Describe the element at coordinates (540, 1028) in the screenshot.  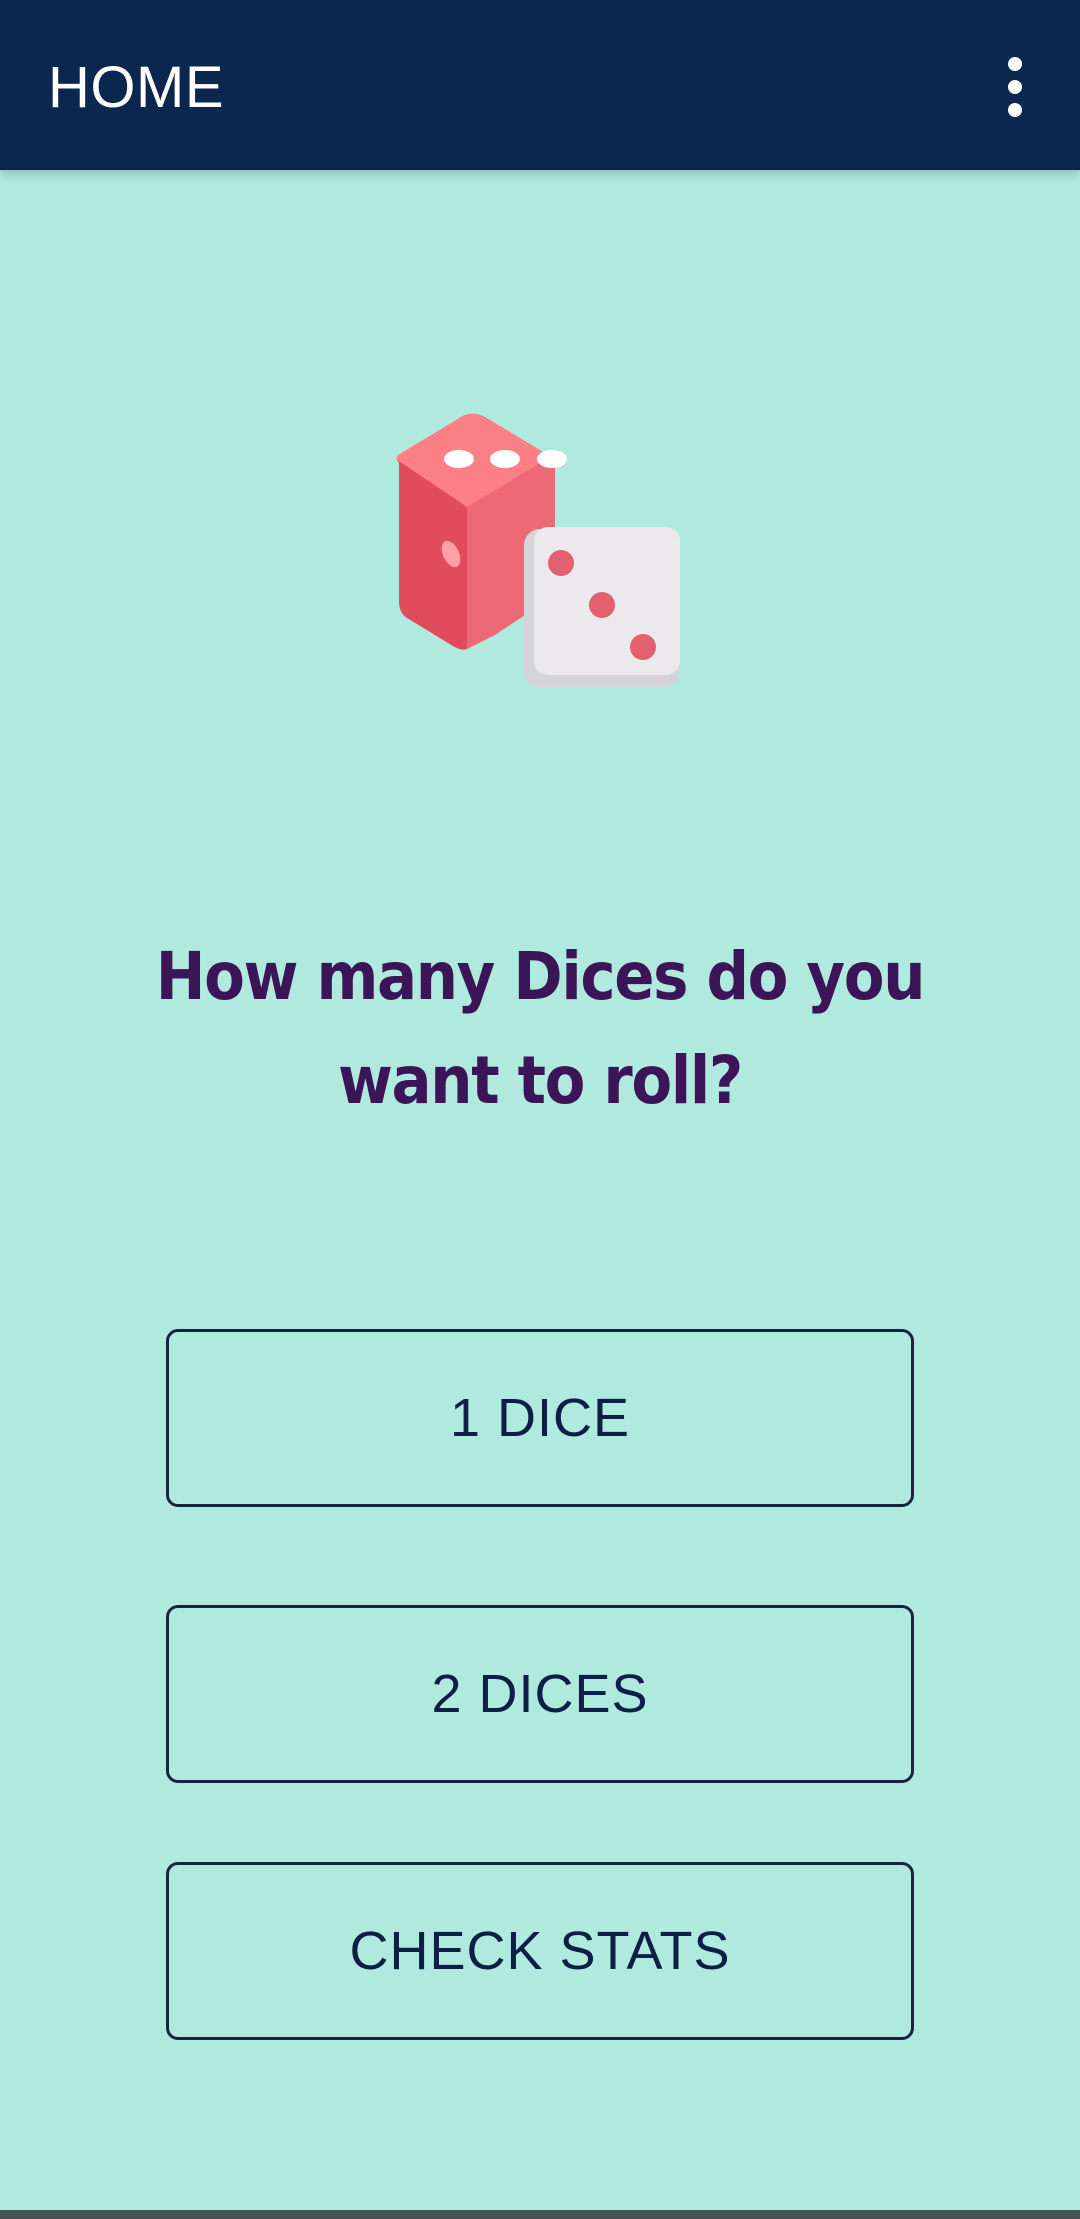
I see `question-heading: How many Dices do you want to roll?` at that location.